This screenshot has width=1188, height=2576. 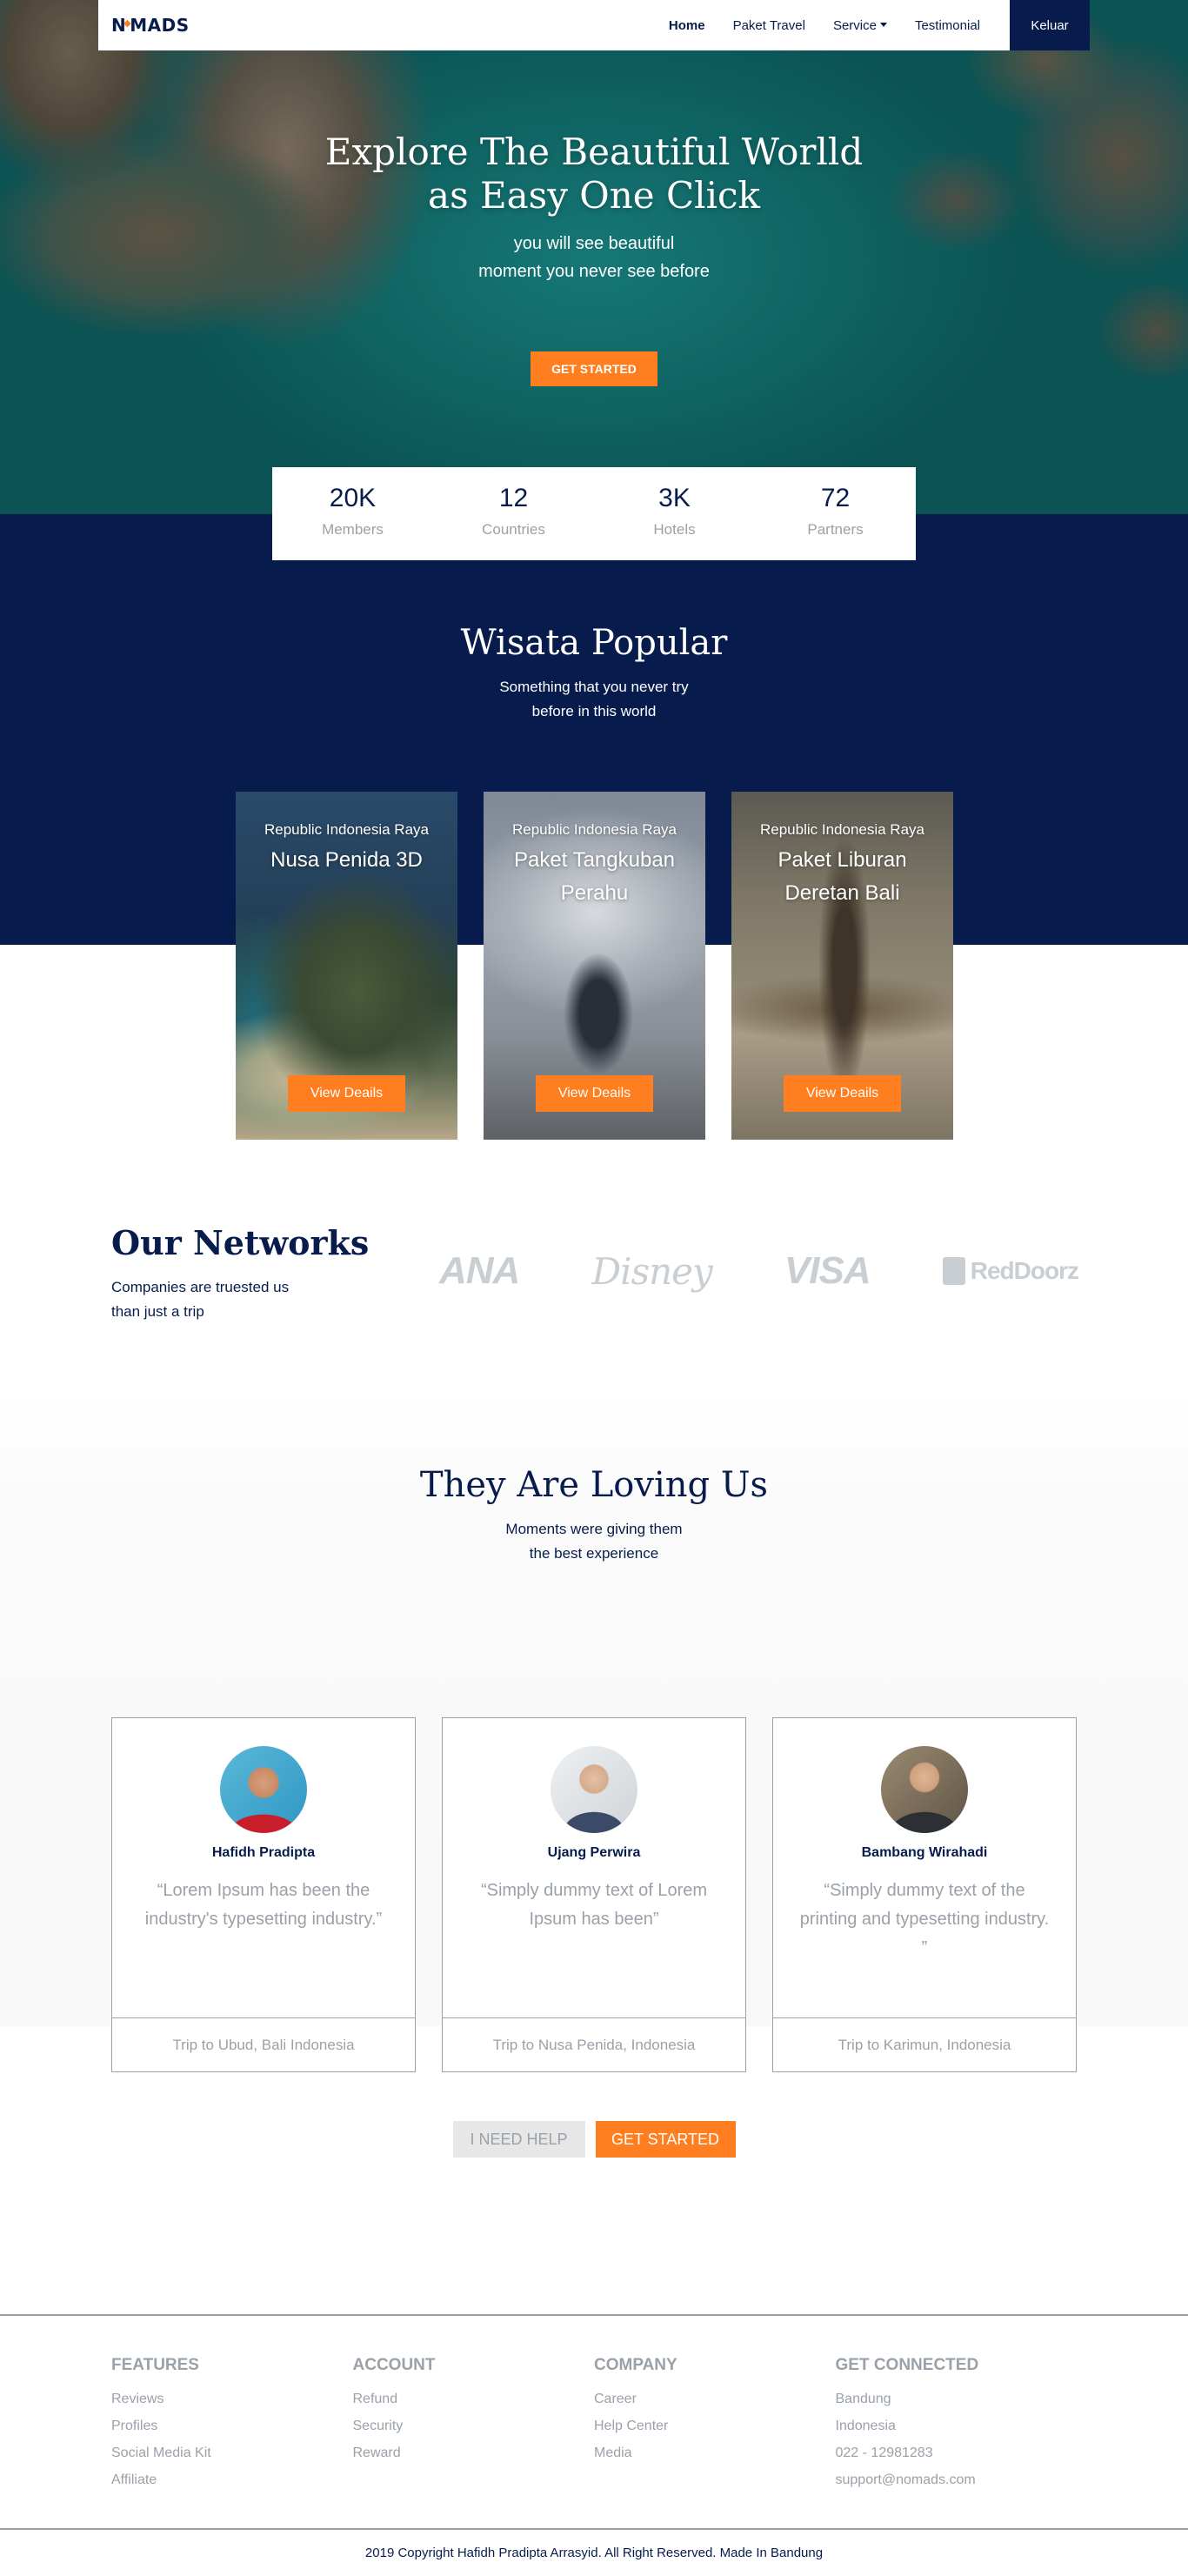 What do you see at coordinates (232, 2479) in the screenshot?
I see `footer-link-affiliate: Affiliate` at bounding box center [232, 2479].